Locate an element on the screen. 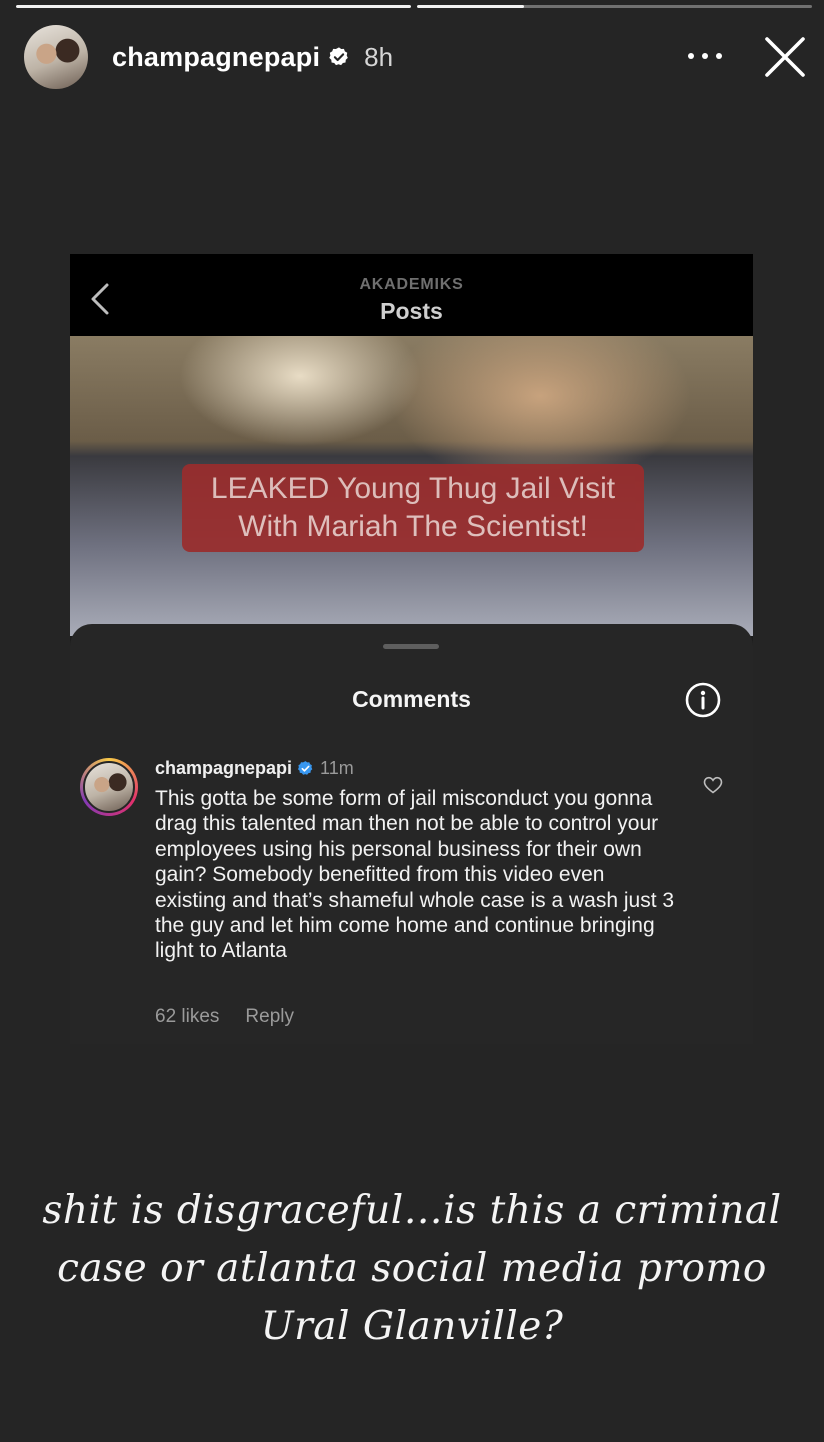 The image size is (824, 1442). comment-likes: 62 likes is located at coordinates (187, 1016).